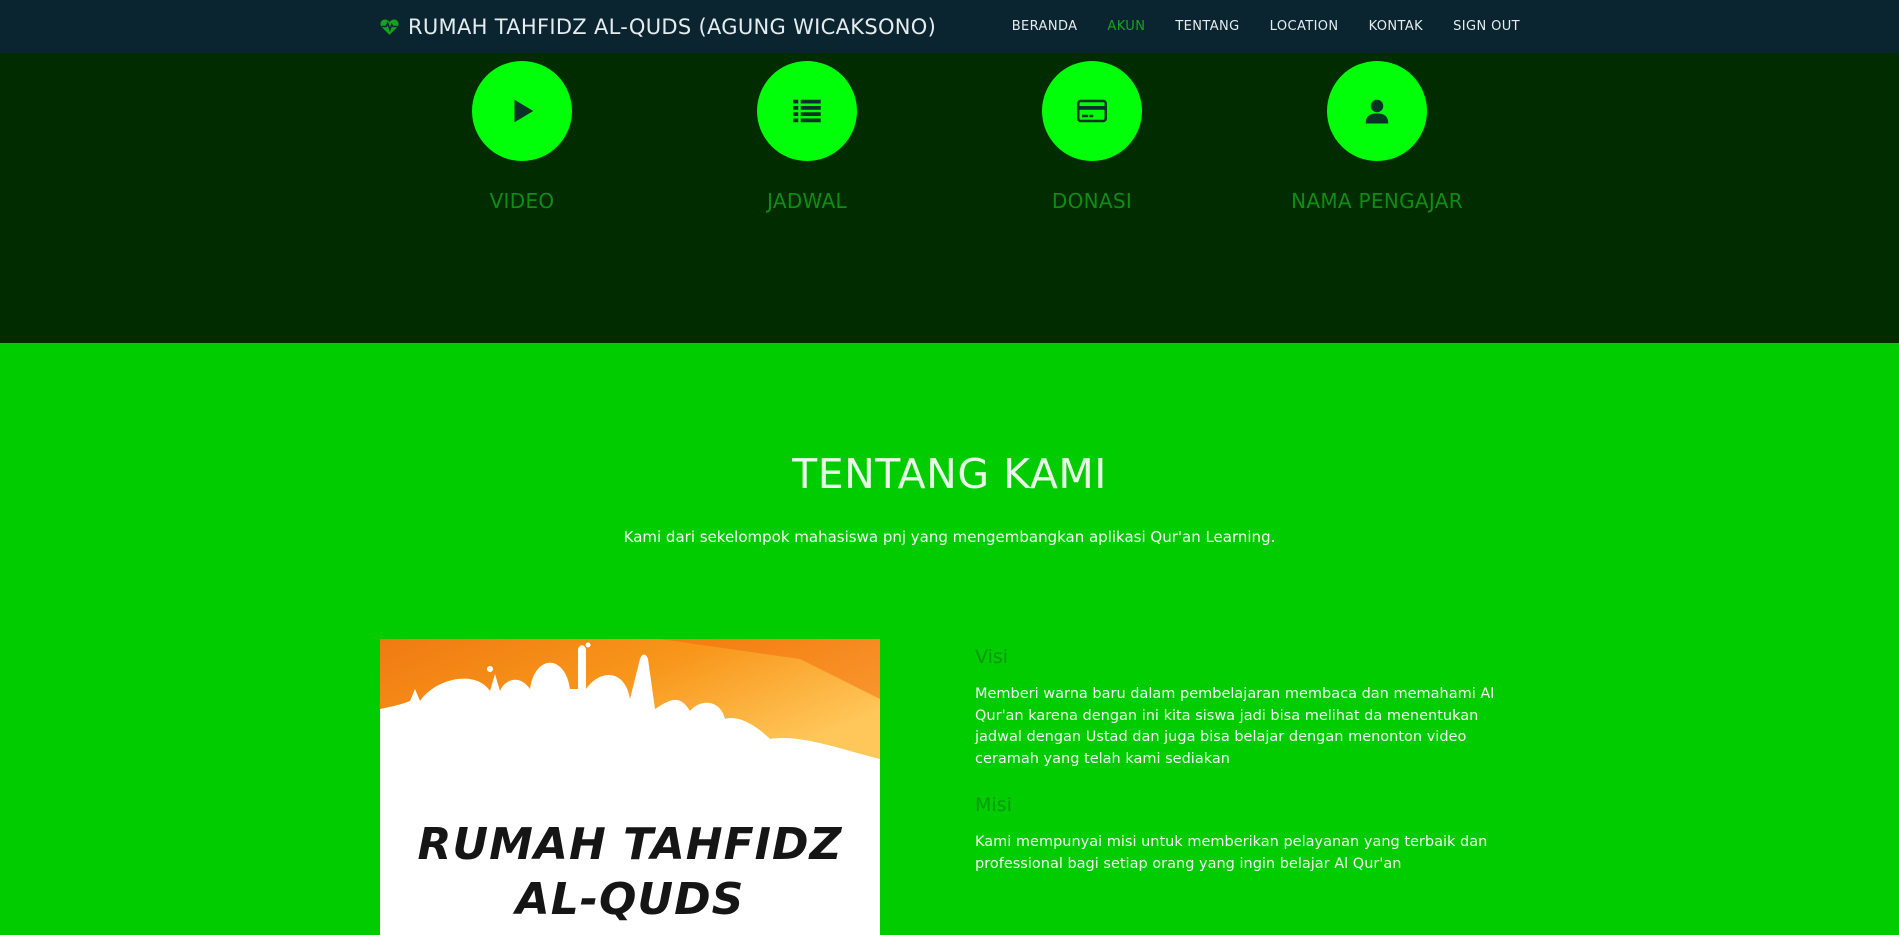 The width and height of the screenshot is (1899, 935). Describe the element at coordinates (630, 787) in the screenshot. I see `rumah-tahfidz-poster: RUMAH TAHFIDZ AL-QUDS` at that location.